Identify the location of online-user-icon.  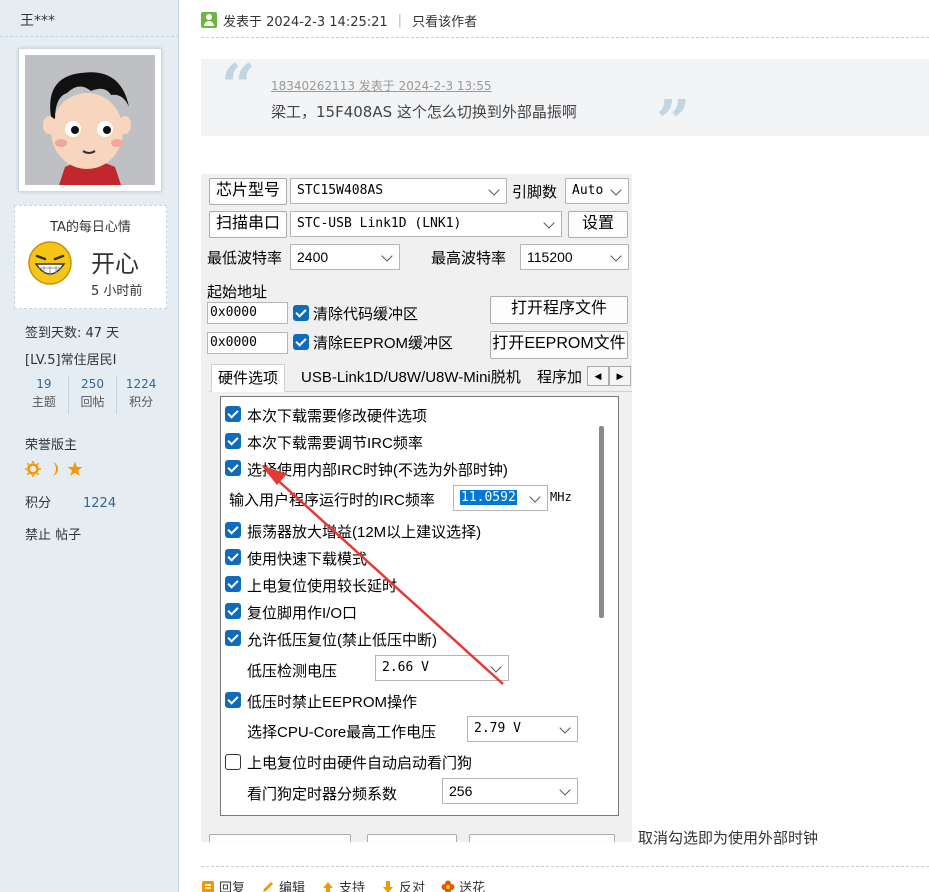
(209, 20).